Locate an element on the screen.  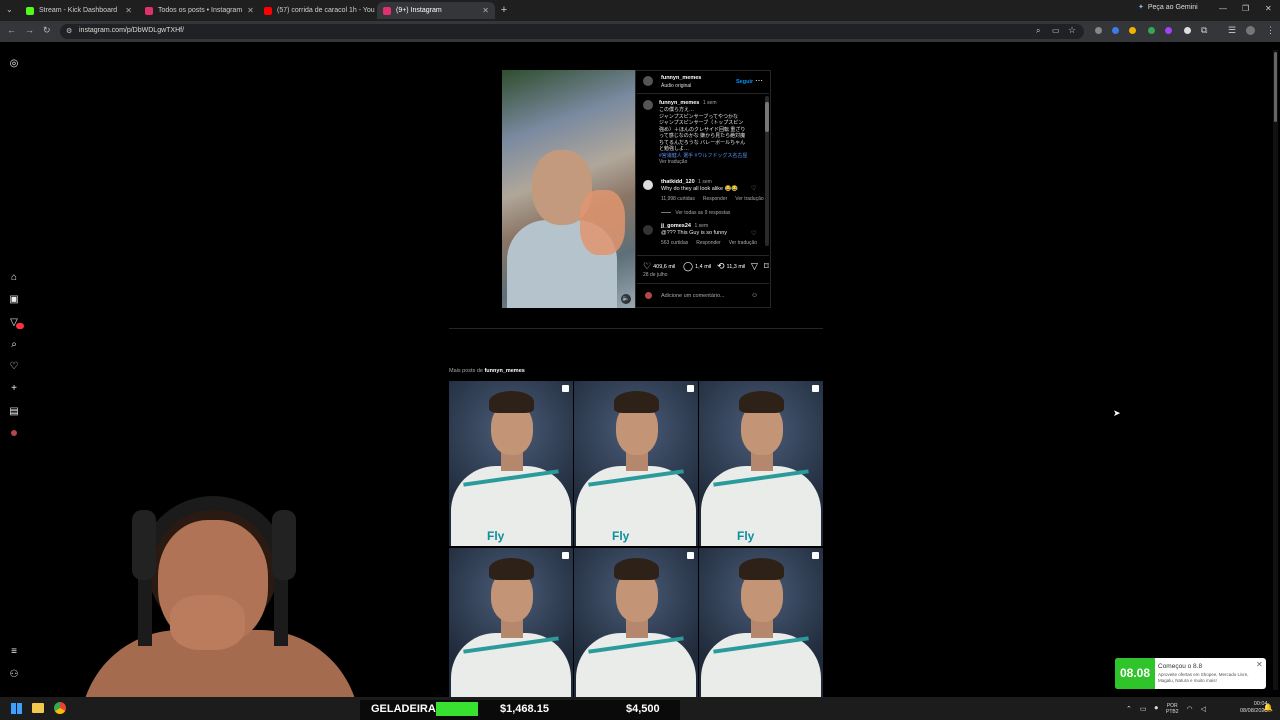
more-menu-icon: ≡ is located at coordinates (14, 652).